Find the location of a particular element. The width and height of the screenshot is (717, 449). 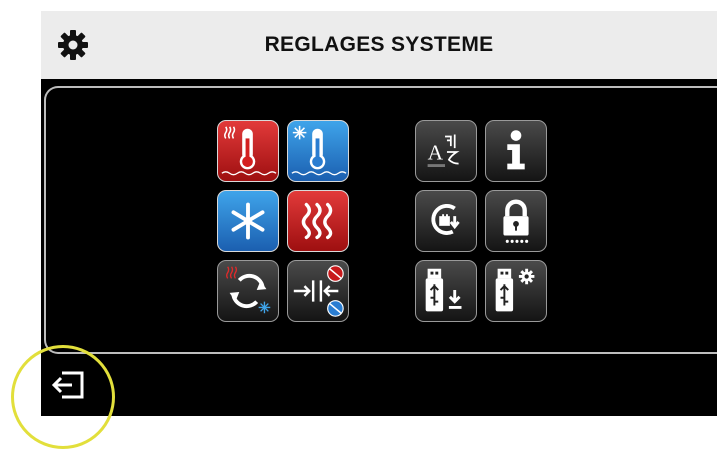

heating-temperature-icon is located at coordinates (249, 151).